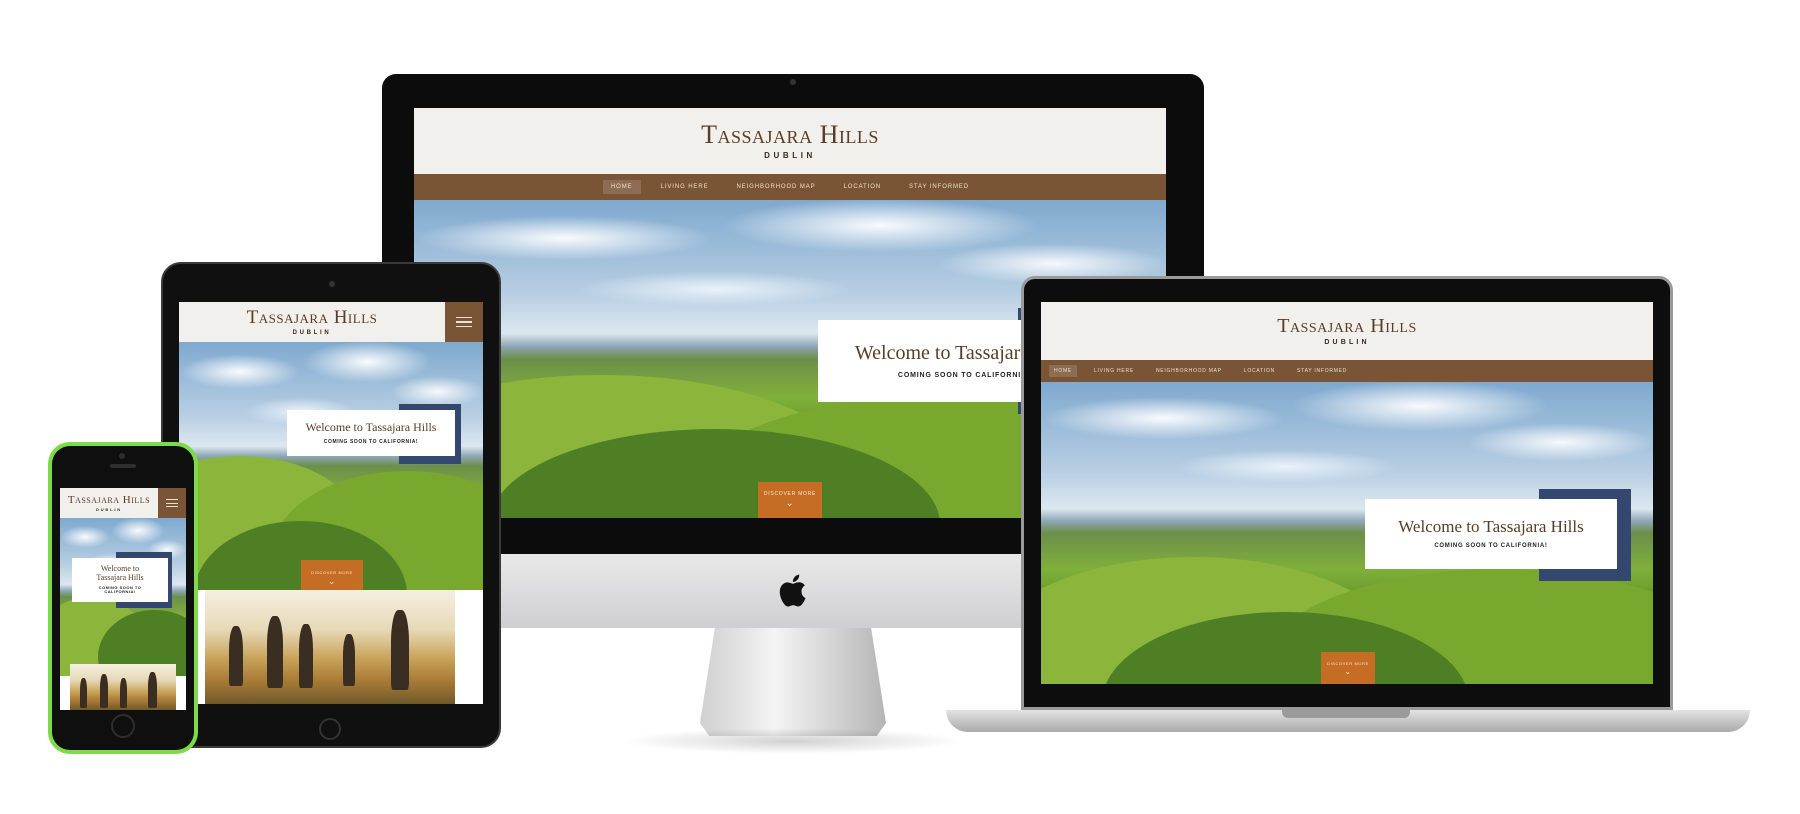 The height and width of the screenshot is (814, 1800). Describe the element at coordinates (123, 466) in the screenshot. I see `phone-speaker` at that location.